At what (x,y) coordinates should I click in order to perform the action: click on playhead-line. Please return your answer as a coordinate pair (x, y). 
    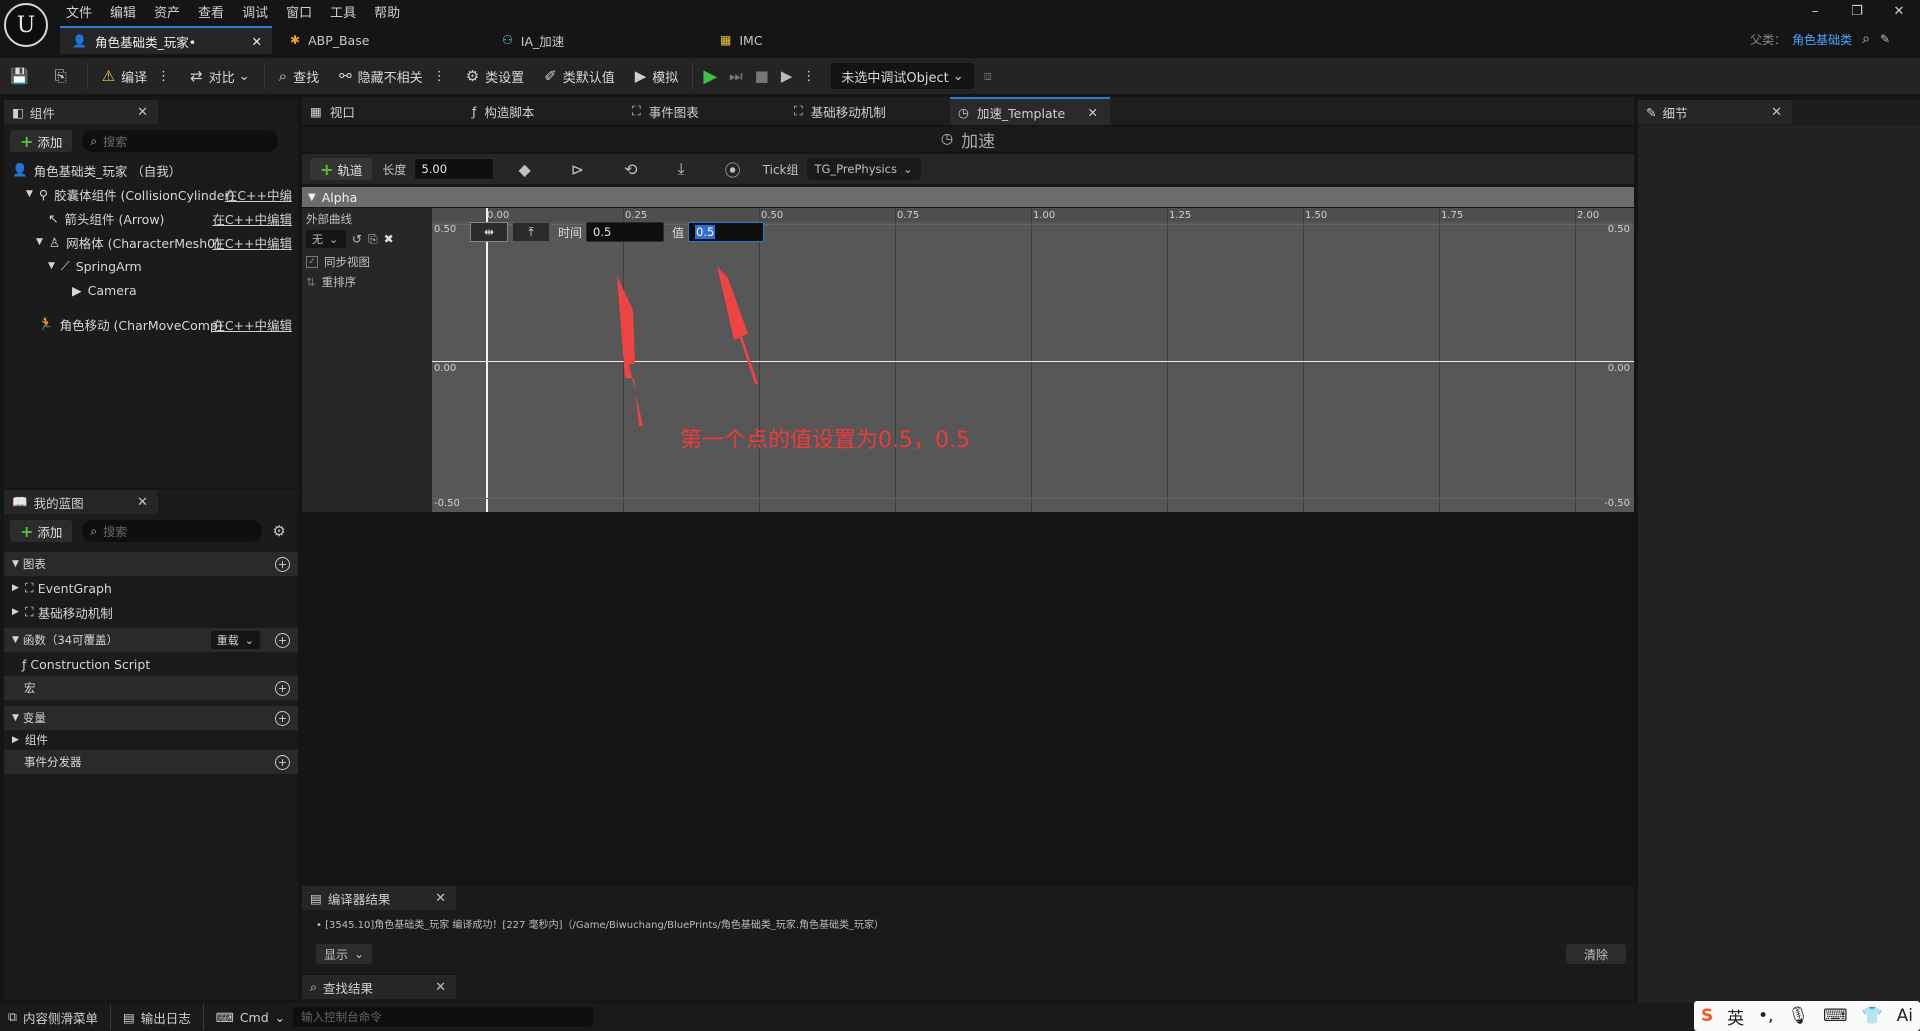
    Looking at the image, I should click on (487, 360).